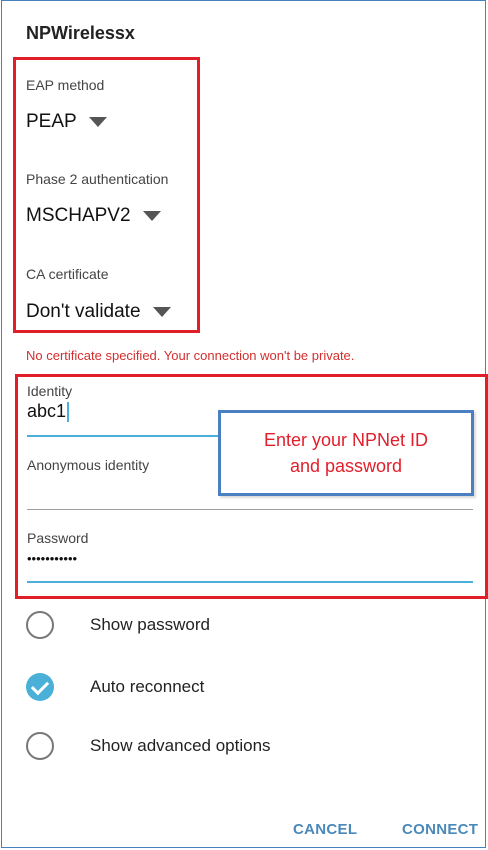 The width and height of the screenshot is (488, 850). I want to click on ca-certificate-dropdown: Don't validate, so click(98, 312).